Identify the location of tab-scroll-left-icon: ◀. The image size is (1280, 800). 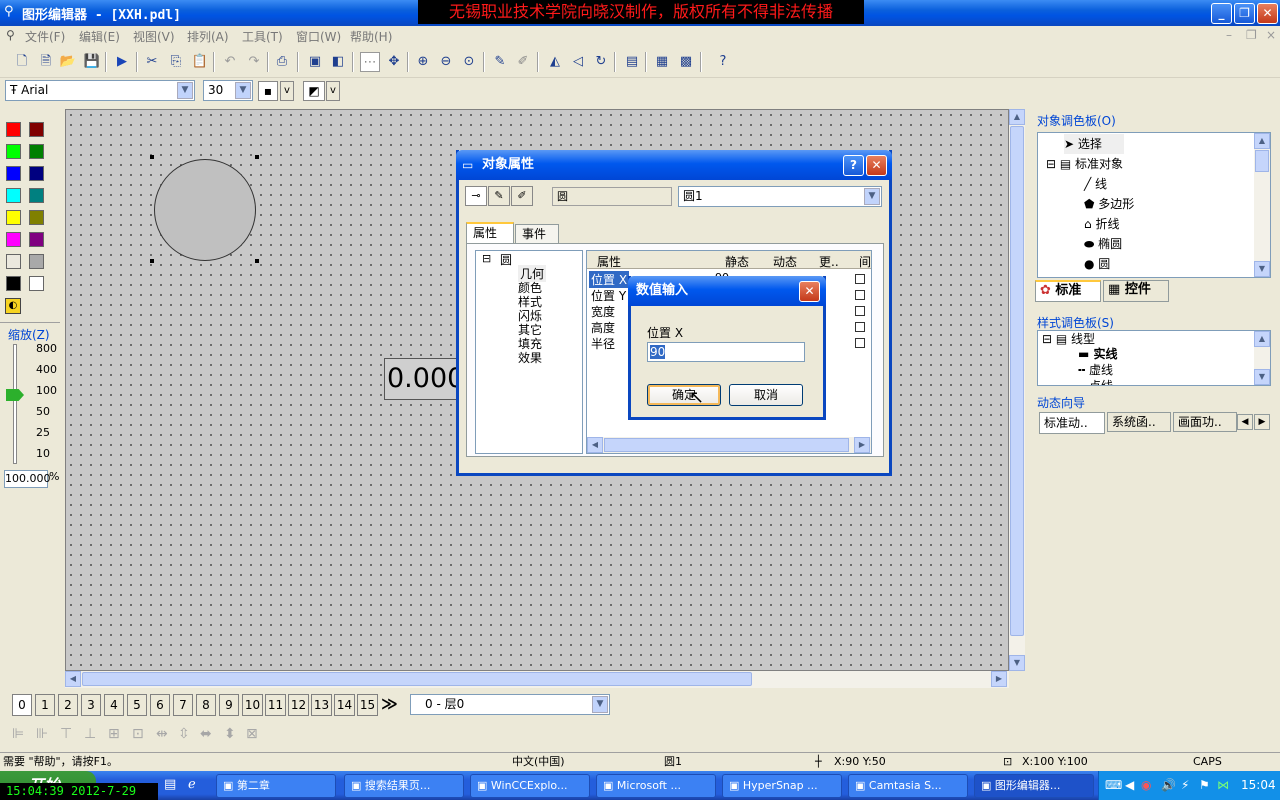
(1245, 422).